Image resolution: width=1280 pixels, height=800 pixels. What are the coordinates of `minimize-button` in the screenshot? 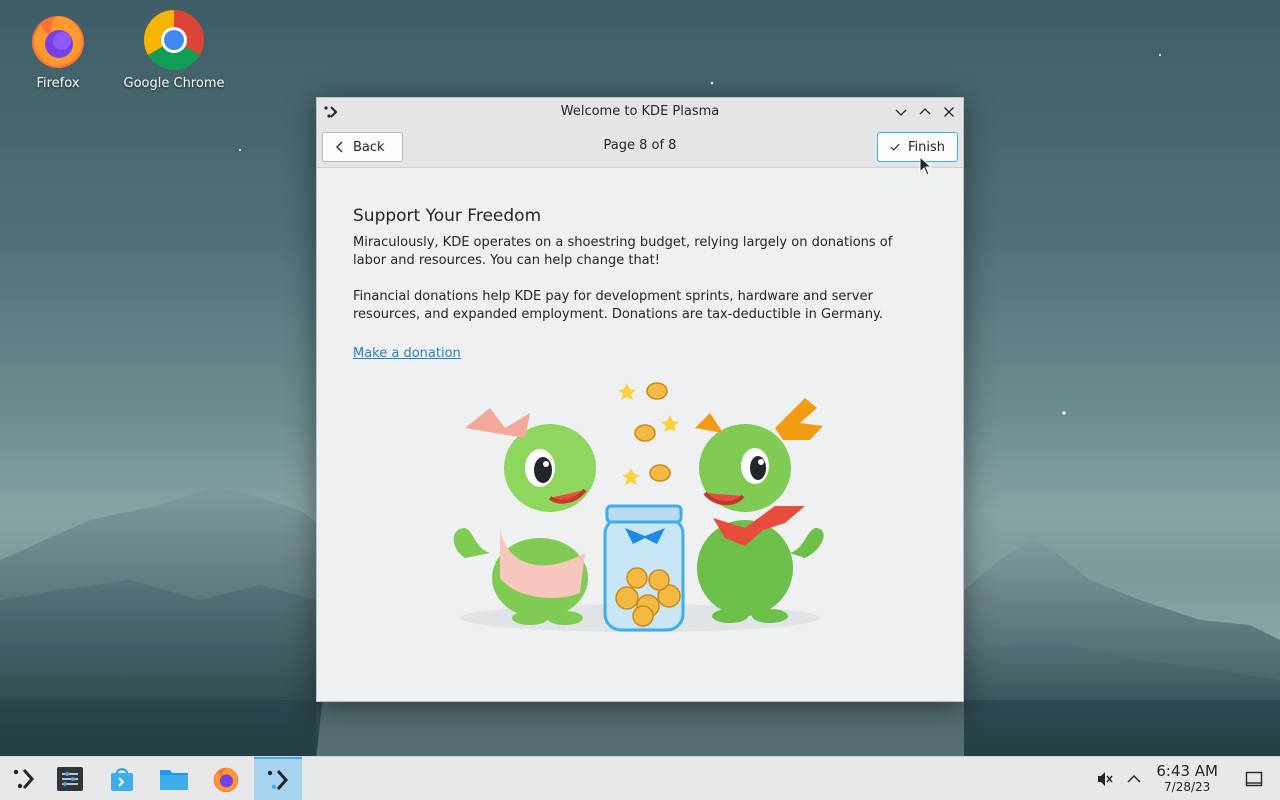 It's located at (901, 112).